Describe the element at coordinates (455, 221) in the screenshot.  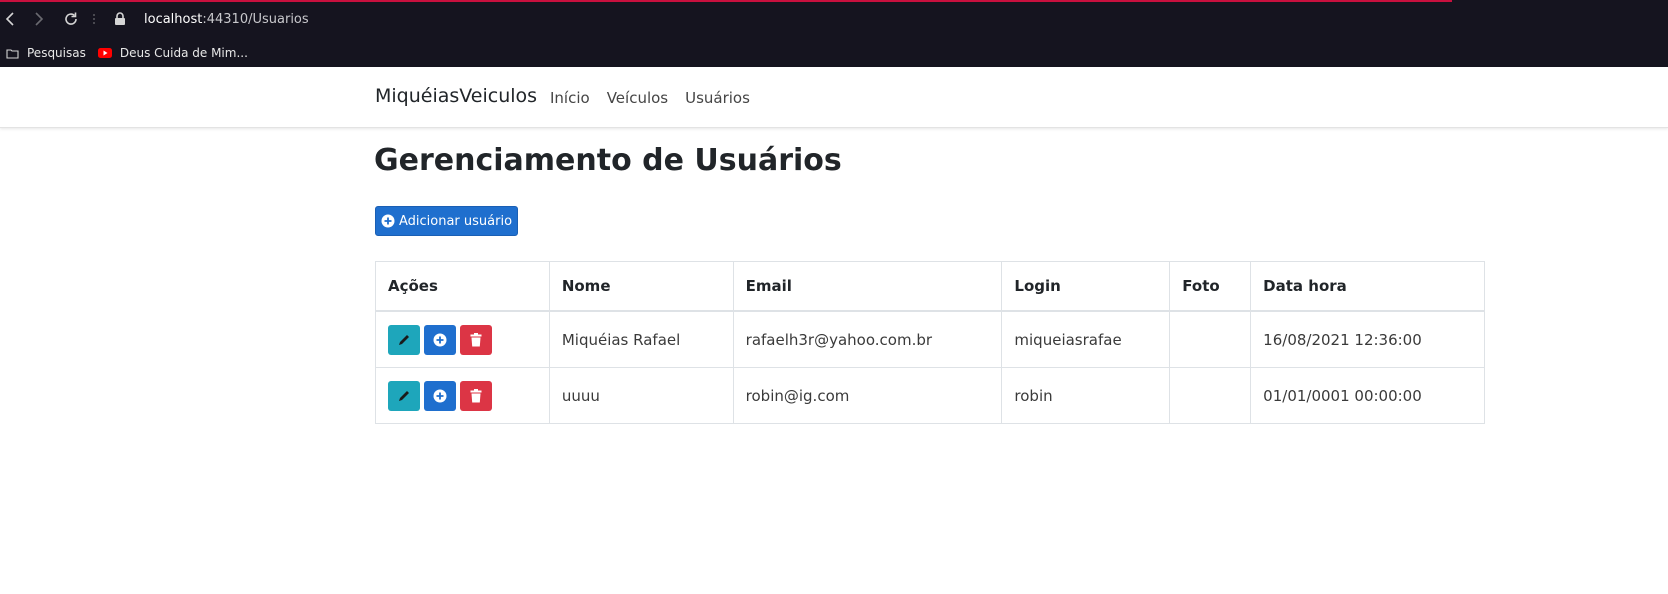
I see `add-user-label: Adicionar usuário` at that location.